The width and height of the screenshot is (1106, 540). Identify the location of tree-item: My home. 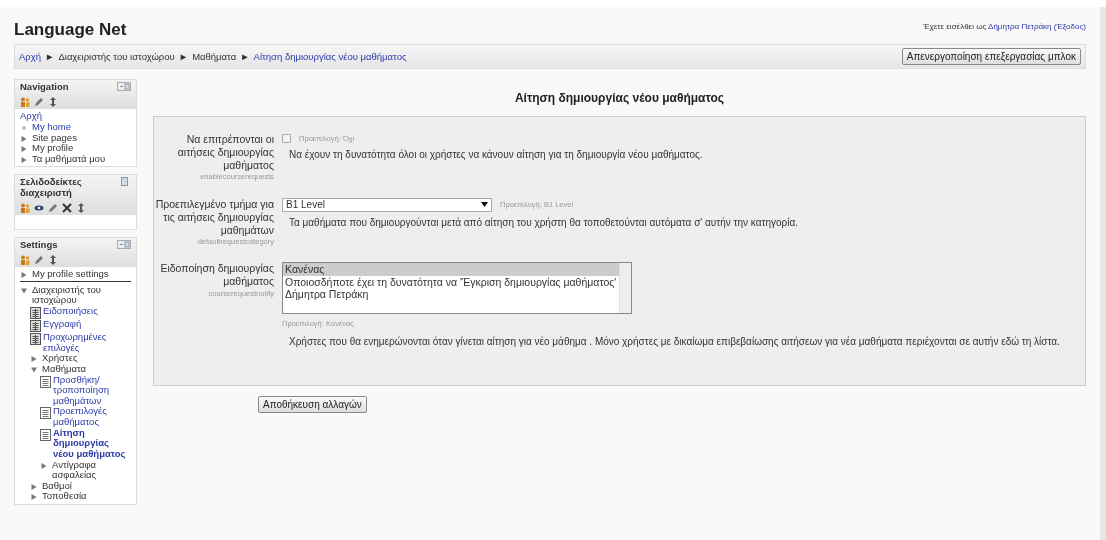
(52, 127).